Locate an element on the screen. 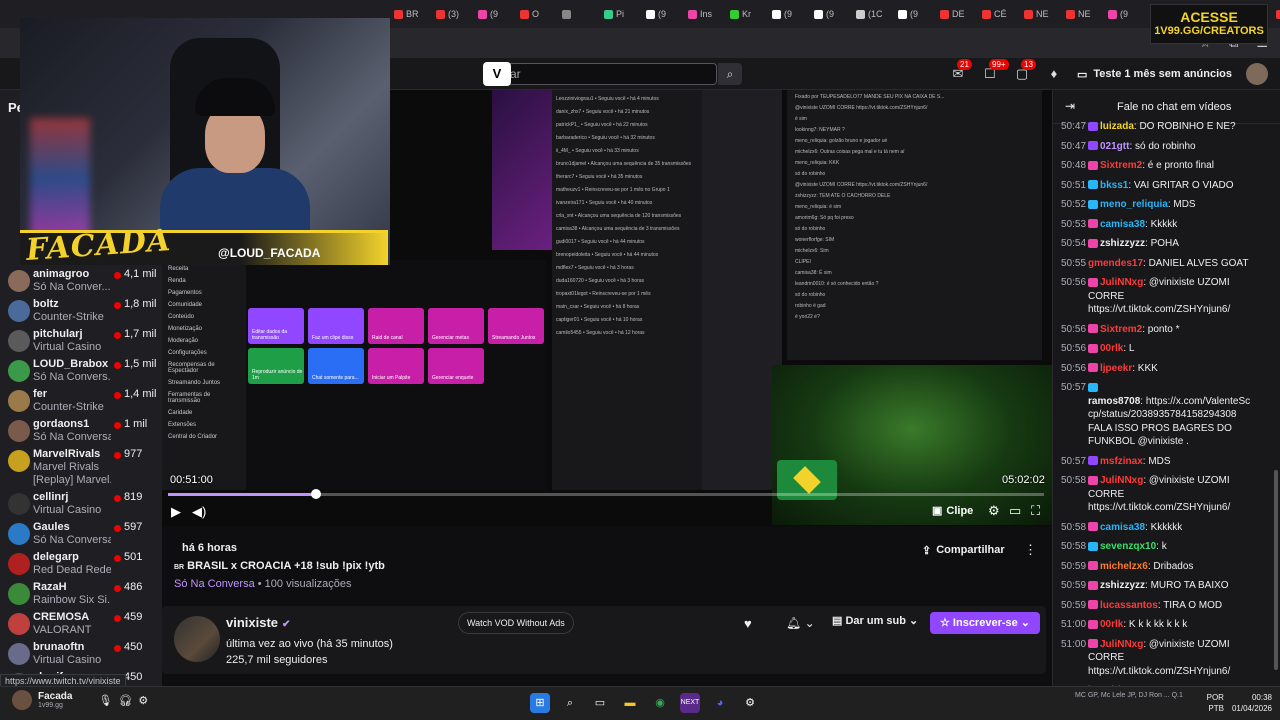 The image size is (1280, 720). chat-username: gmendes17 is located at coordinates (1115, 263).